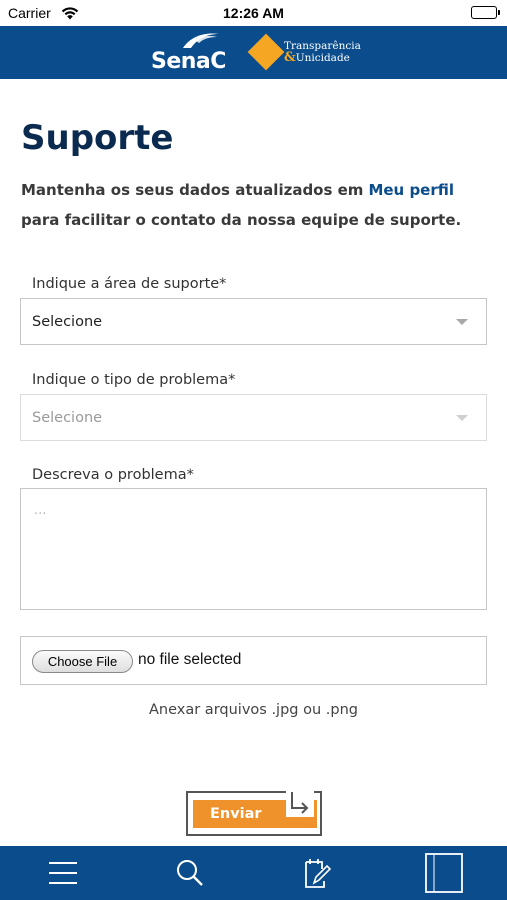  I want to click on problem-type-select-value: Selecione, so click(67, 418).